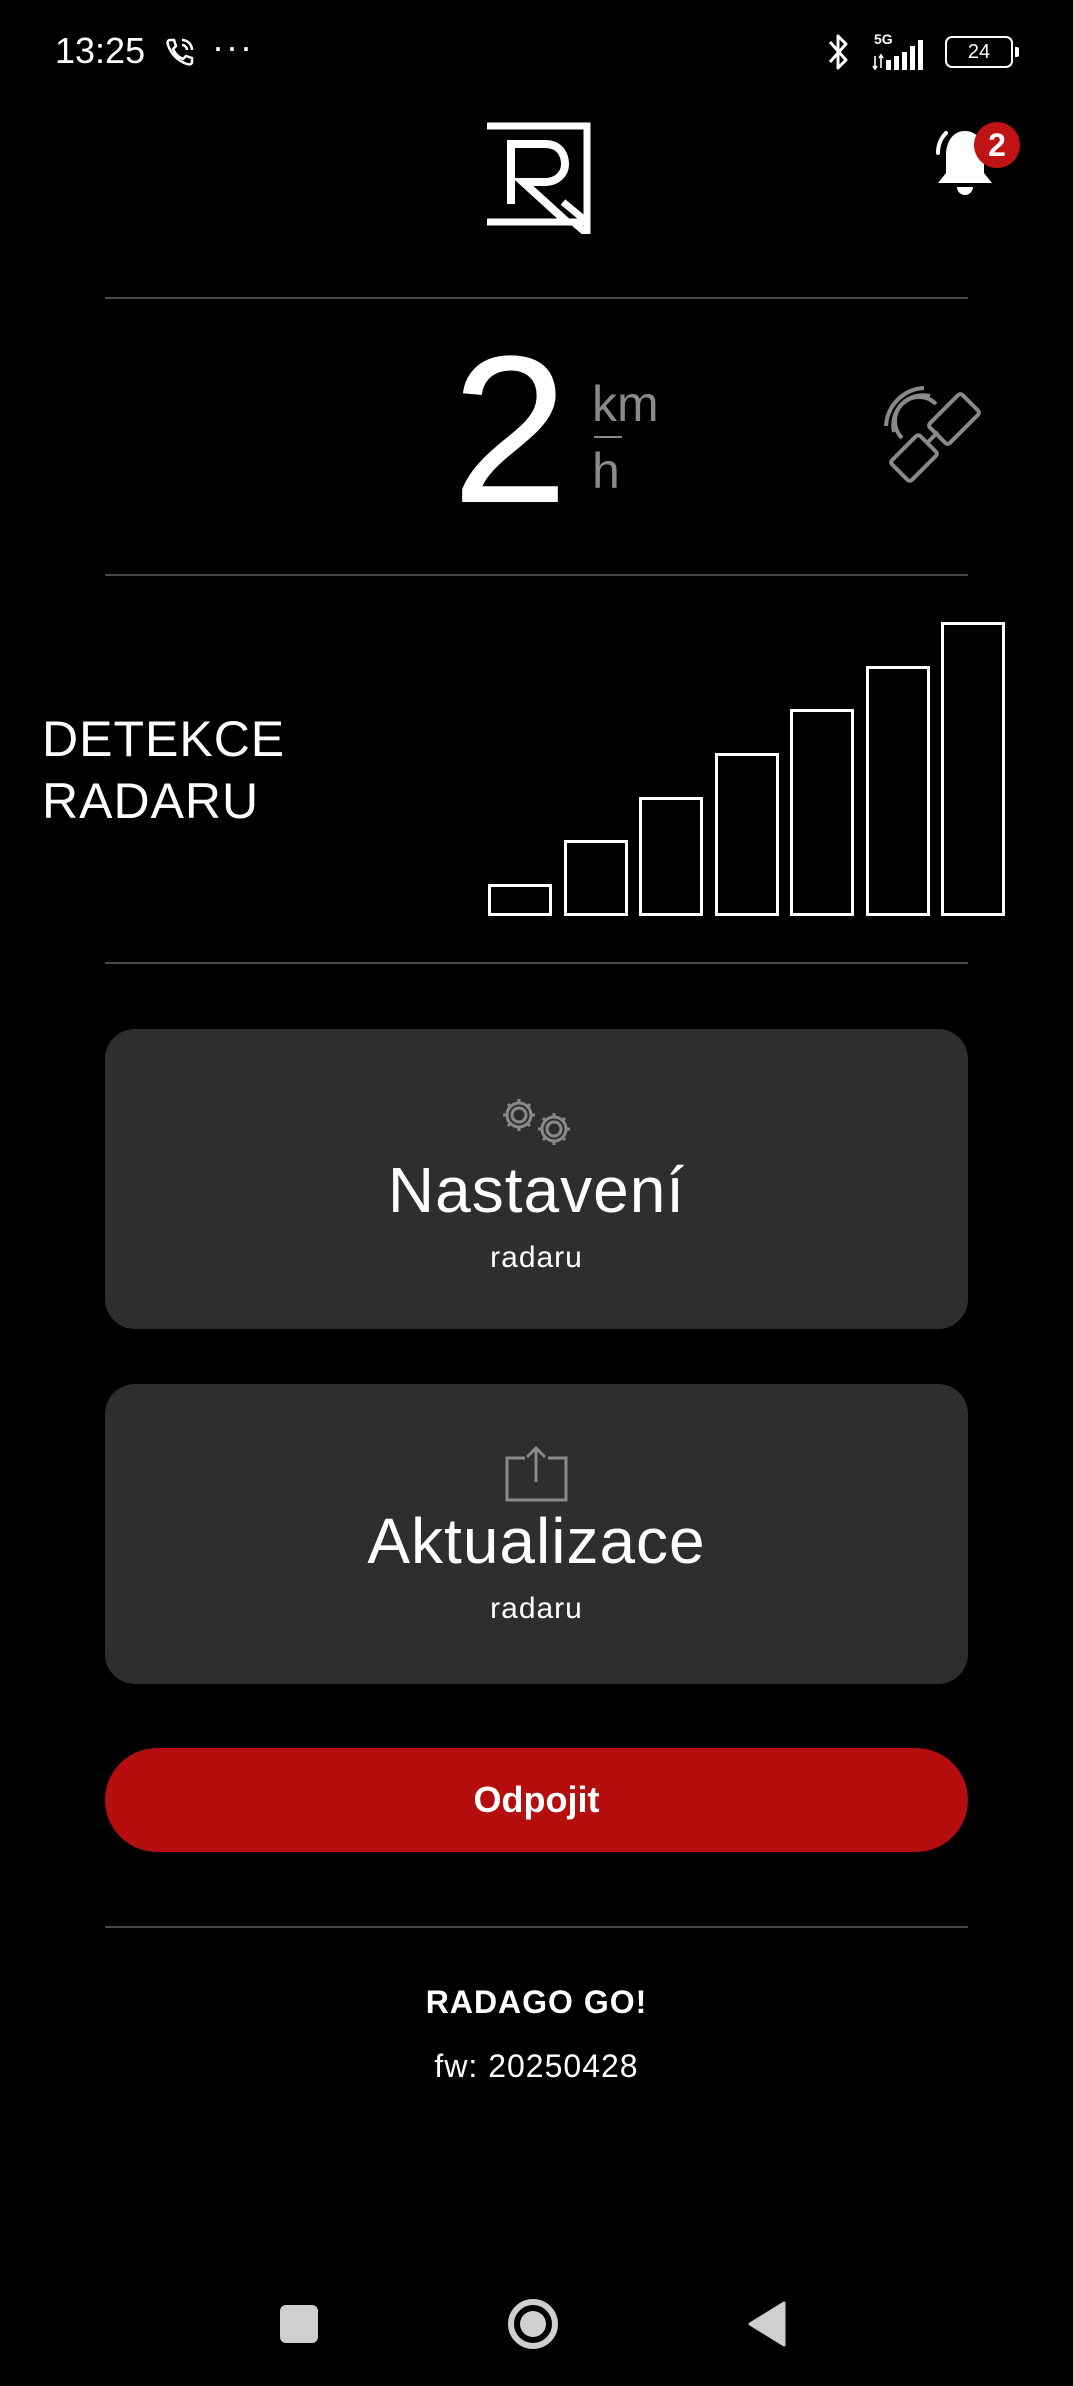  I want to click on card-title: Aktualizace, so click(536, 1541).